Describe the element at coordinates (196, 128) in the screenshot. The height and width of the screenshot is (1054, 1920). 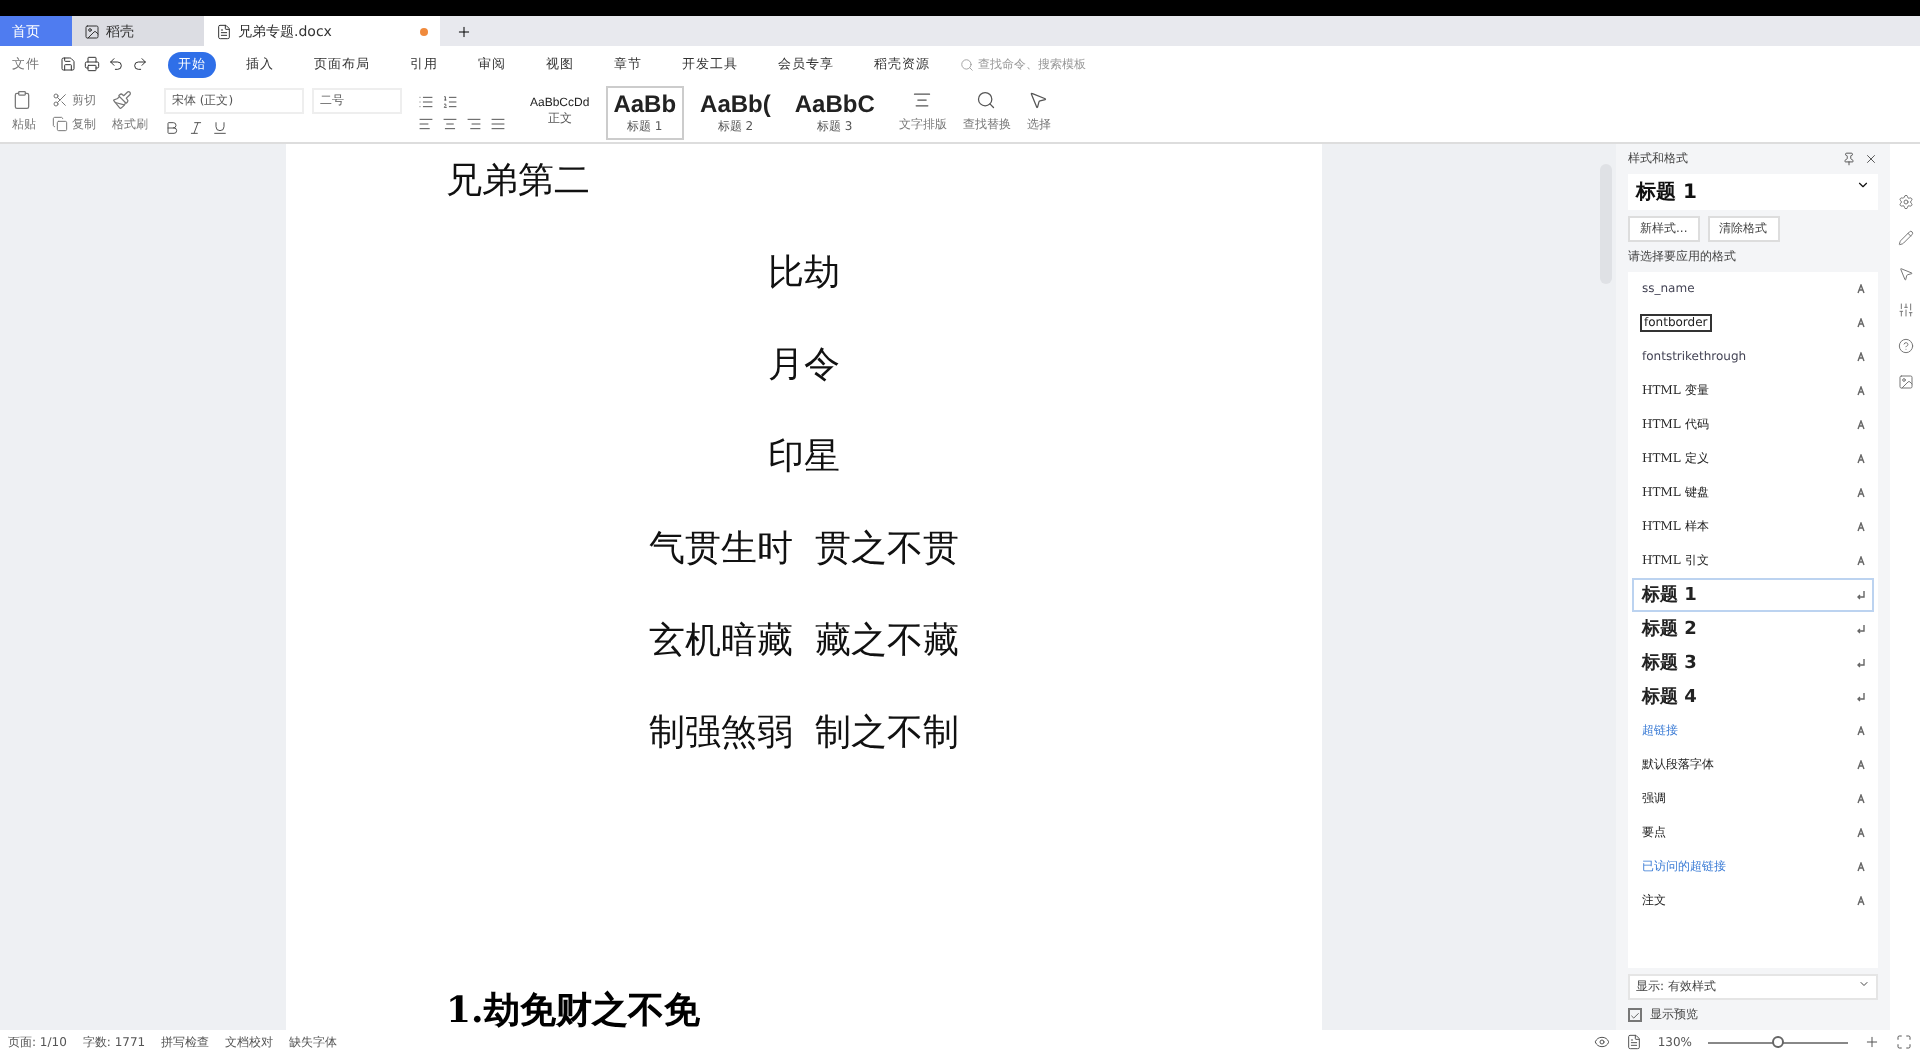
I see `italic-icon` at that location.